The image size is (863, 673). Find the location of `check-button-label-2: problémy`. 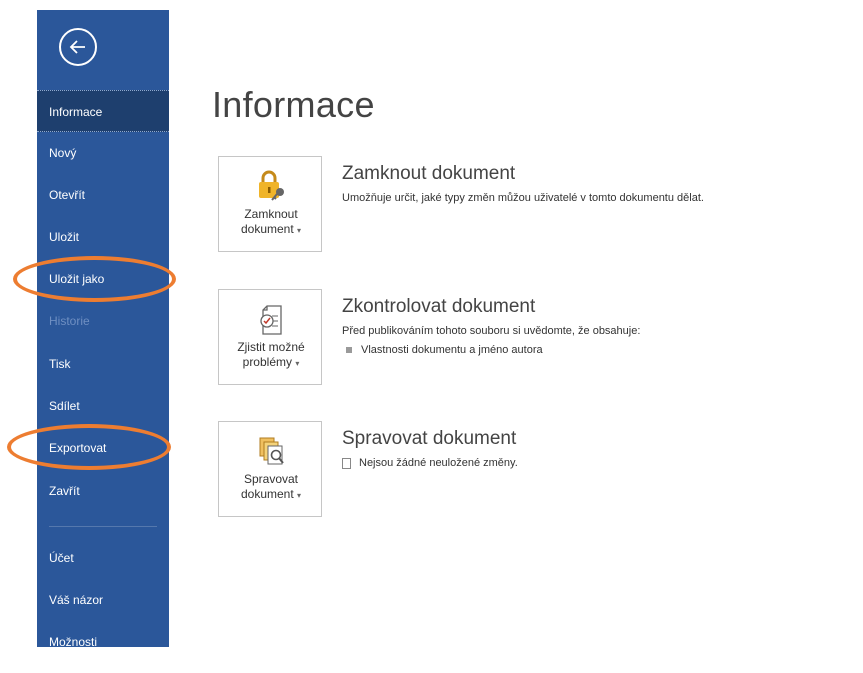

check-button-label-2: problémy is located at coordinates (267, 362).